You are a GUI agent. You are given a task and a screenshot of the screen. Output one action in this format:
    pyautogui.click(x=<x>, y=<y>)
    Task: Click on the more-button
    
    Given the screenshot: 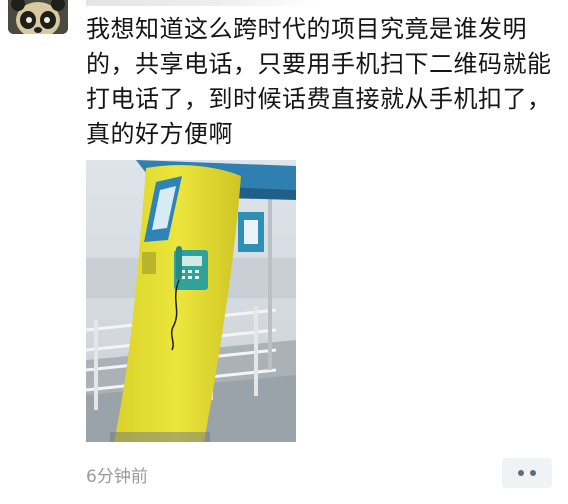 What is the action you would take?
    pyautogui.click(x=527, y=473)
    